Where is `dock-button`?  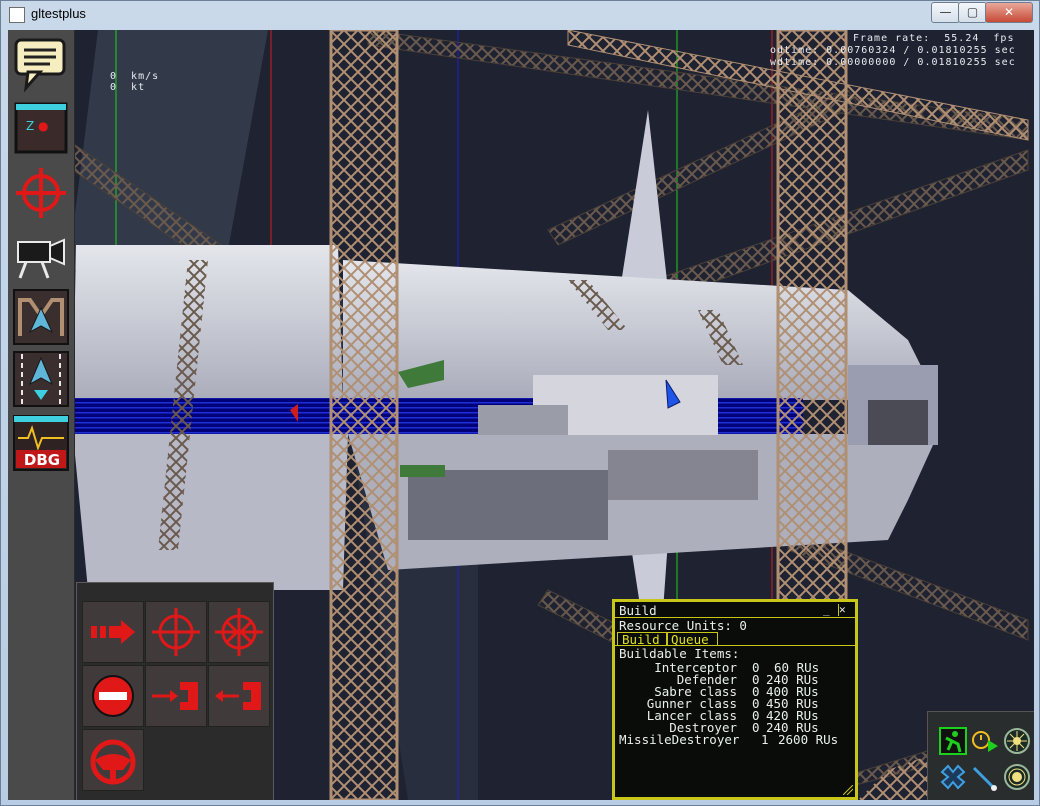 dock-button is located at coordinates (176, 696).